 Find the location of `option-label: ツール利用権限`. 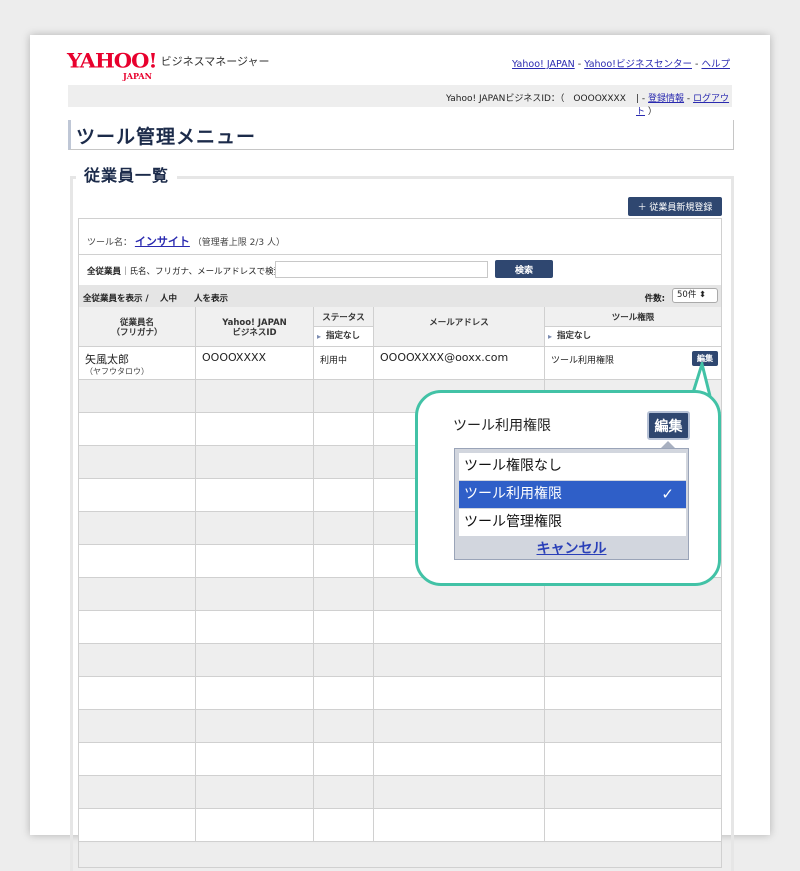

option-label: ツール利用権限 is located at coordinates (513, 494).